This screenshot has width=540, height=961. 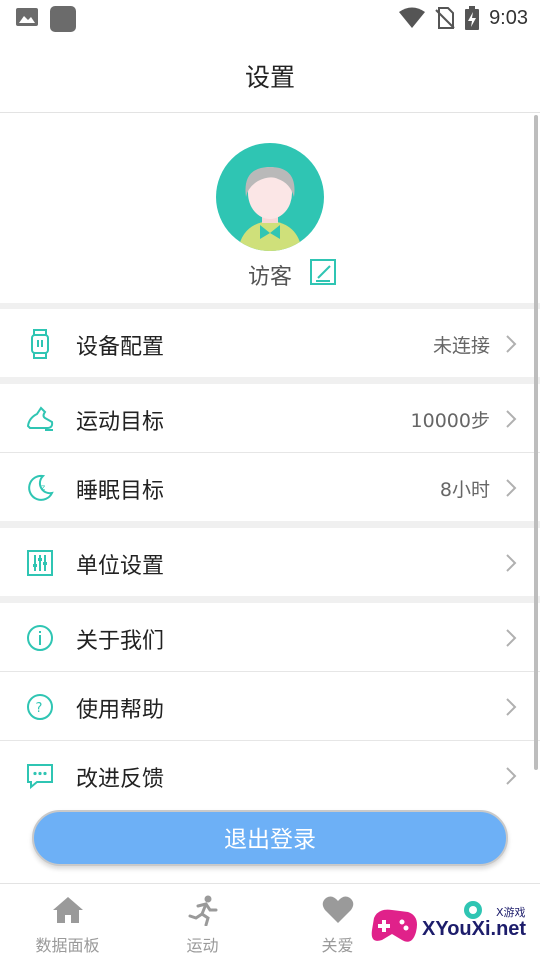 I want to click on app-notification-icon, so click(x=63, y=19).